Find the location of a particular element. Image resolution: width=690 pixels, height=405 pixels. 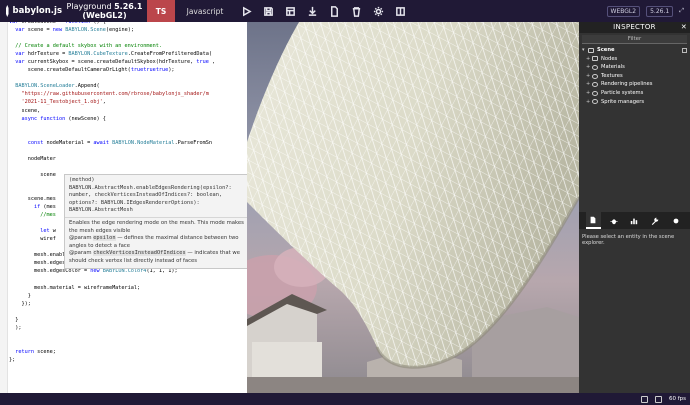

code-line: nodeMater is located at coordinates (128, 159).